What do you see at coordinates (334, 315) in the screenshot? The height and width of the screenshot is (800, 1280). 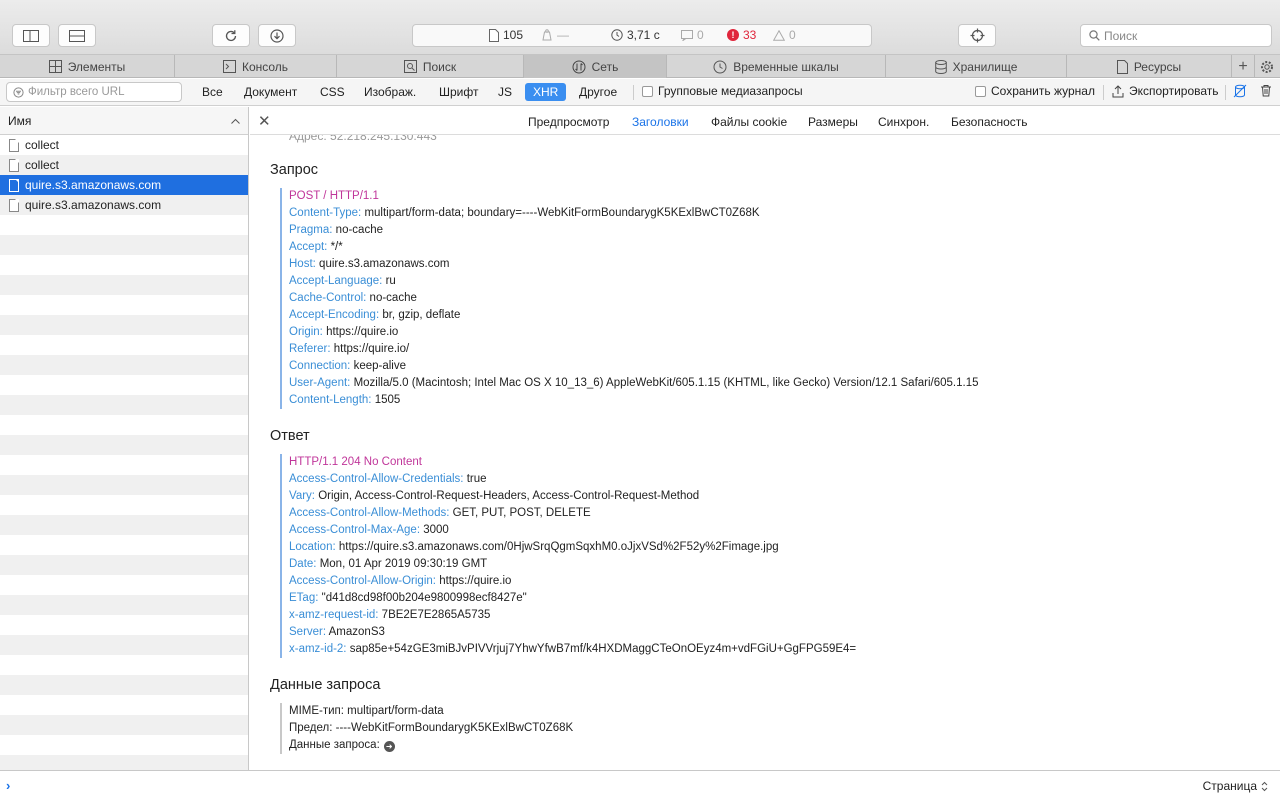 I see `header-key: Accept-Encoding:` at bounding box center [334, 315].